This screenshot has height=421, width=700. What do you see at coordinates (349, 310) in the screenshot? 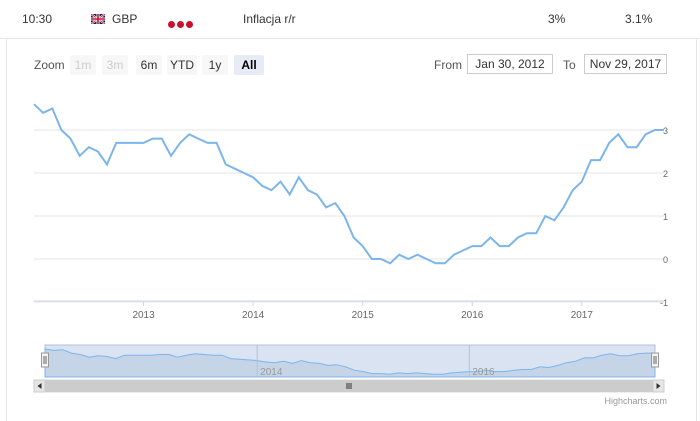
I see `x-axis: 2013 2014 2015 2016 2017` at bounding box center [349, 310].